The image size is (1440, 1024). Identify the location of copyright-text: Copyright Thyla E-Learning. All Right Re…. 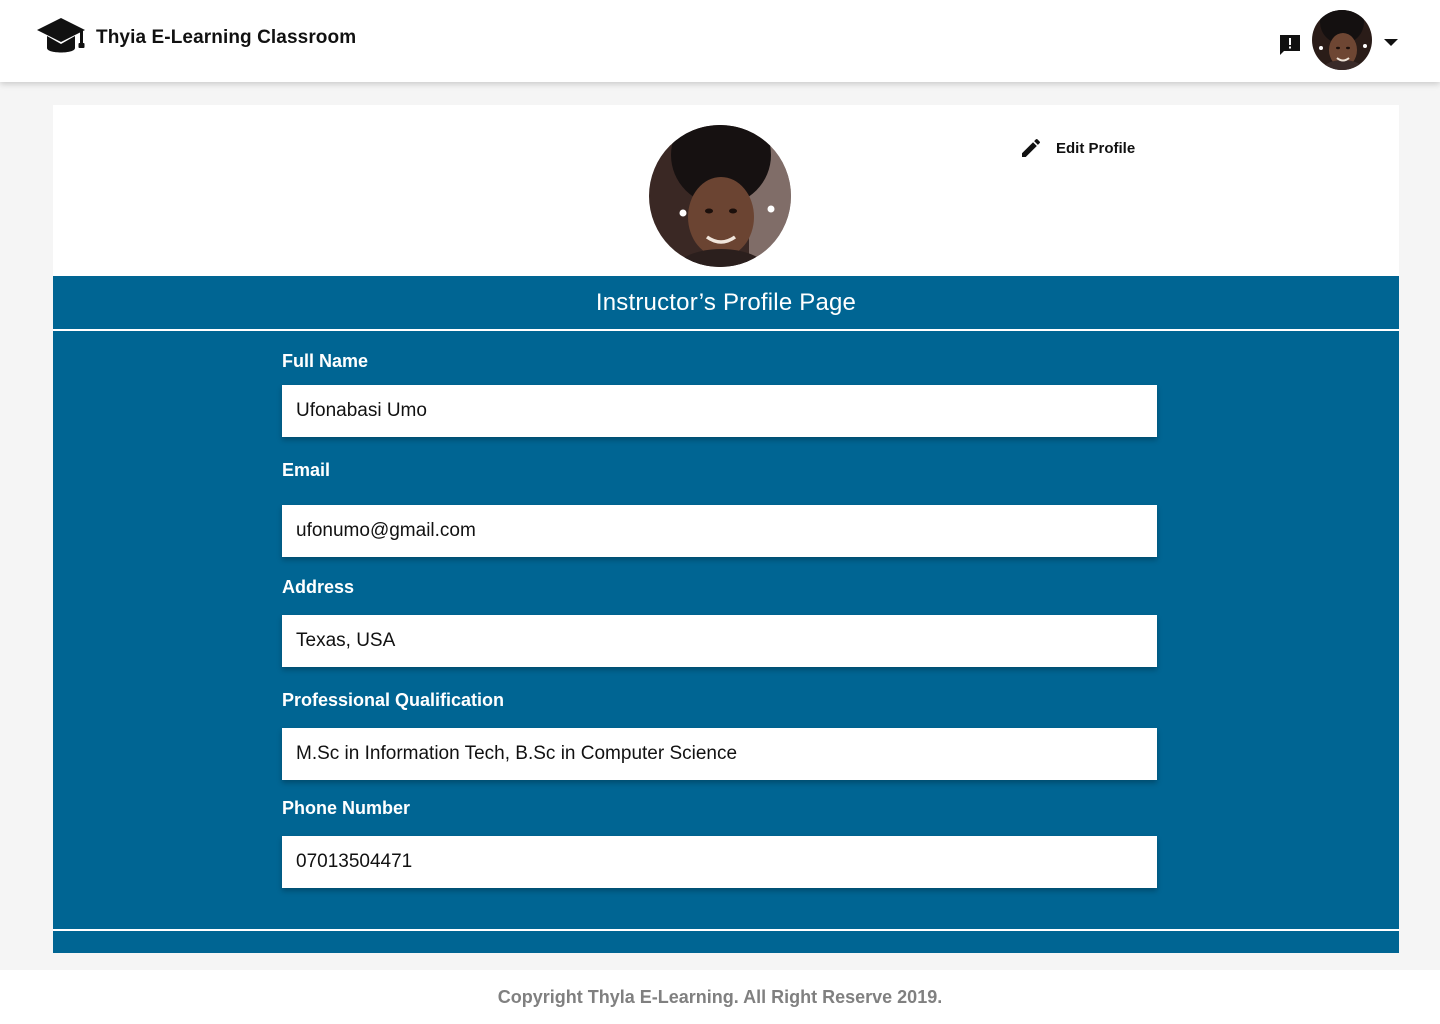
(720, 996).